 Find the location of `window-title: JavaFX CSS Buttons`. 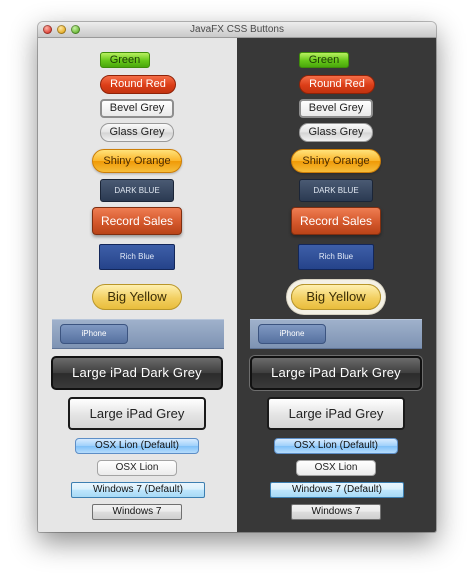

window-title: JavaFX CSS Buttons is located at coordinates (237, 29).